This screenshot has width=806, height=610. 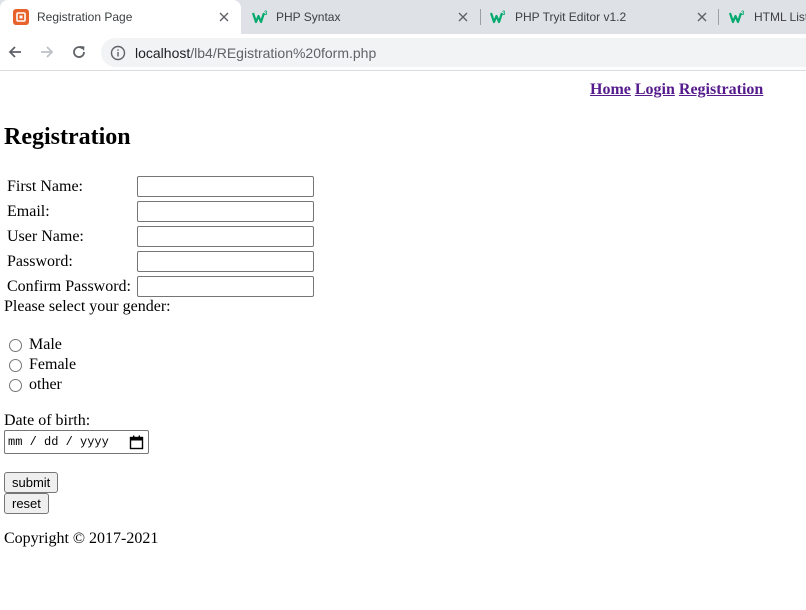 What do you see at coordinates (225, 186) in the screenshot?
I see `first-name-input` at bounding box center [225, 186].